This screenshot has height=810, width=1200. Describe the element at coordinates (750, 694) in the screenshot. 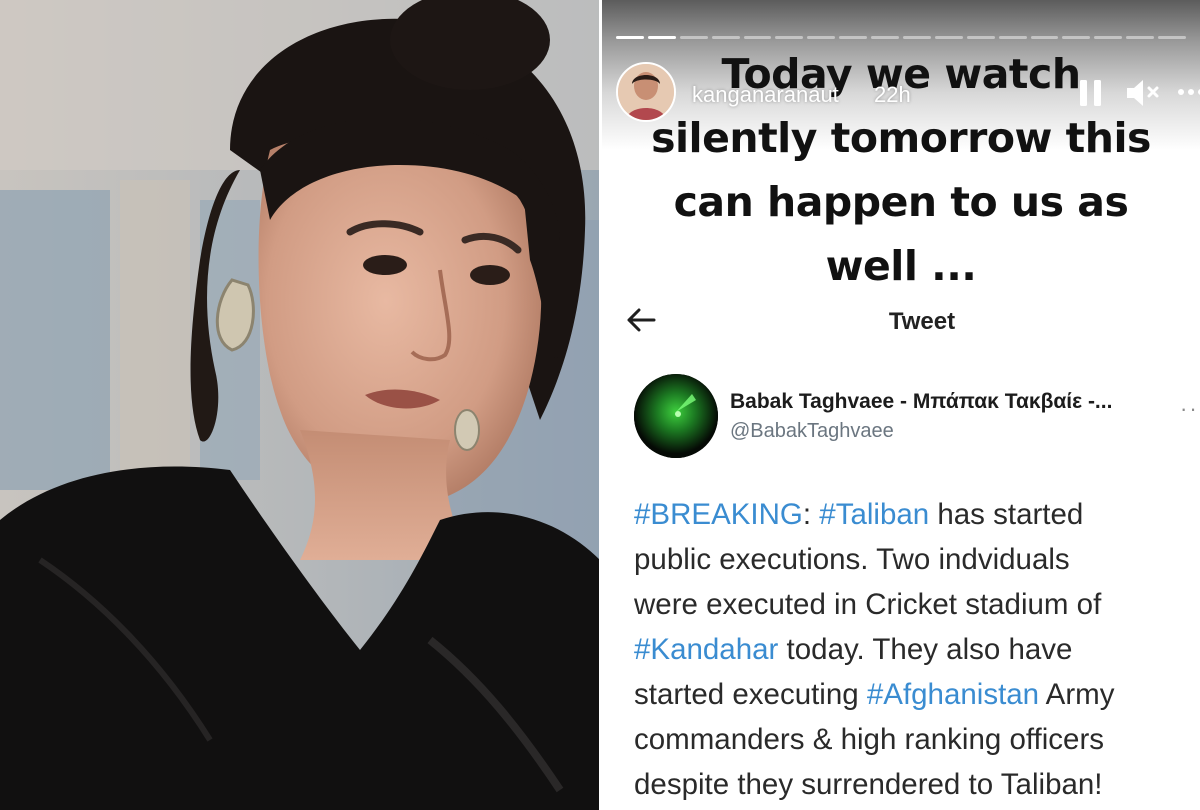

I see `tweet-text-fragment: started executing` at that location.